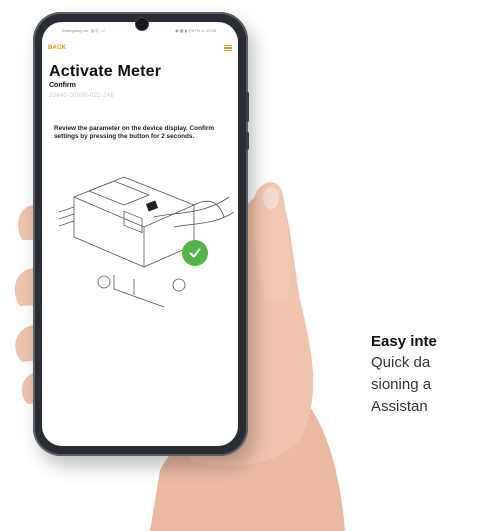 This screenshot has height=531, width=477. Describe the element at coordinates (247, 107) in the screenshot. I see `volume-button` at that location.